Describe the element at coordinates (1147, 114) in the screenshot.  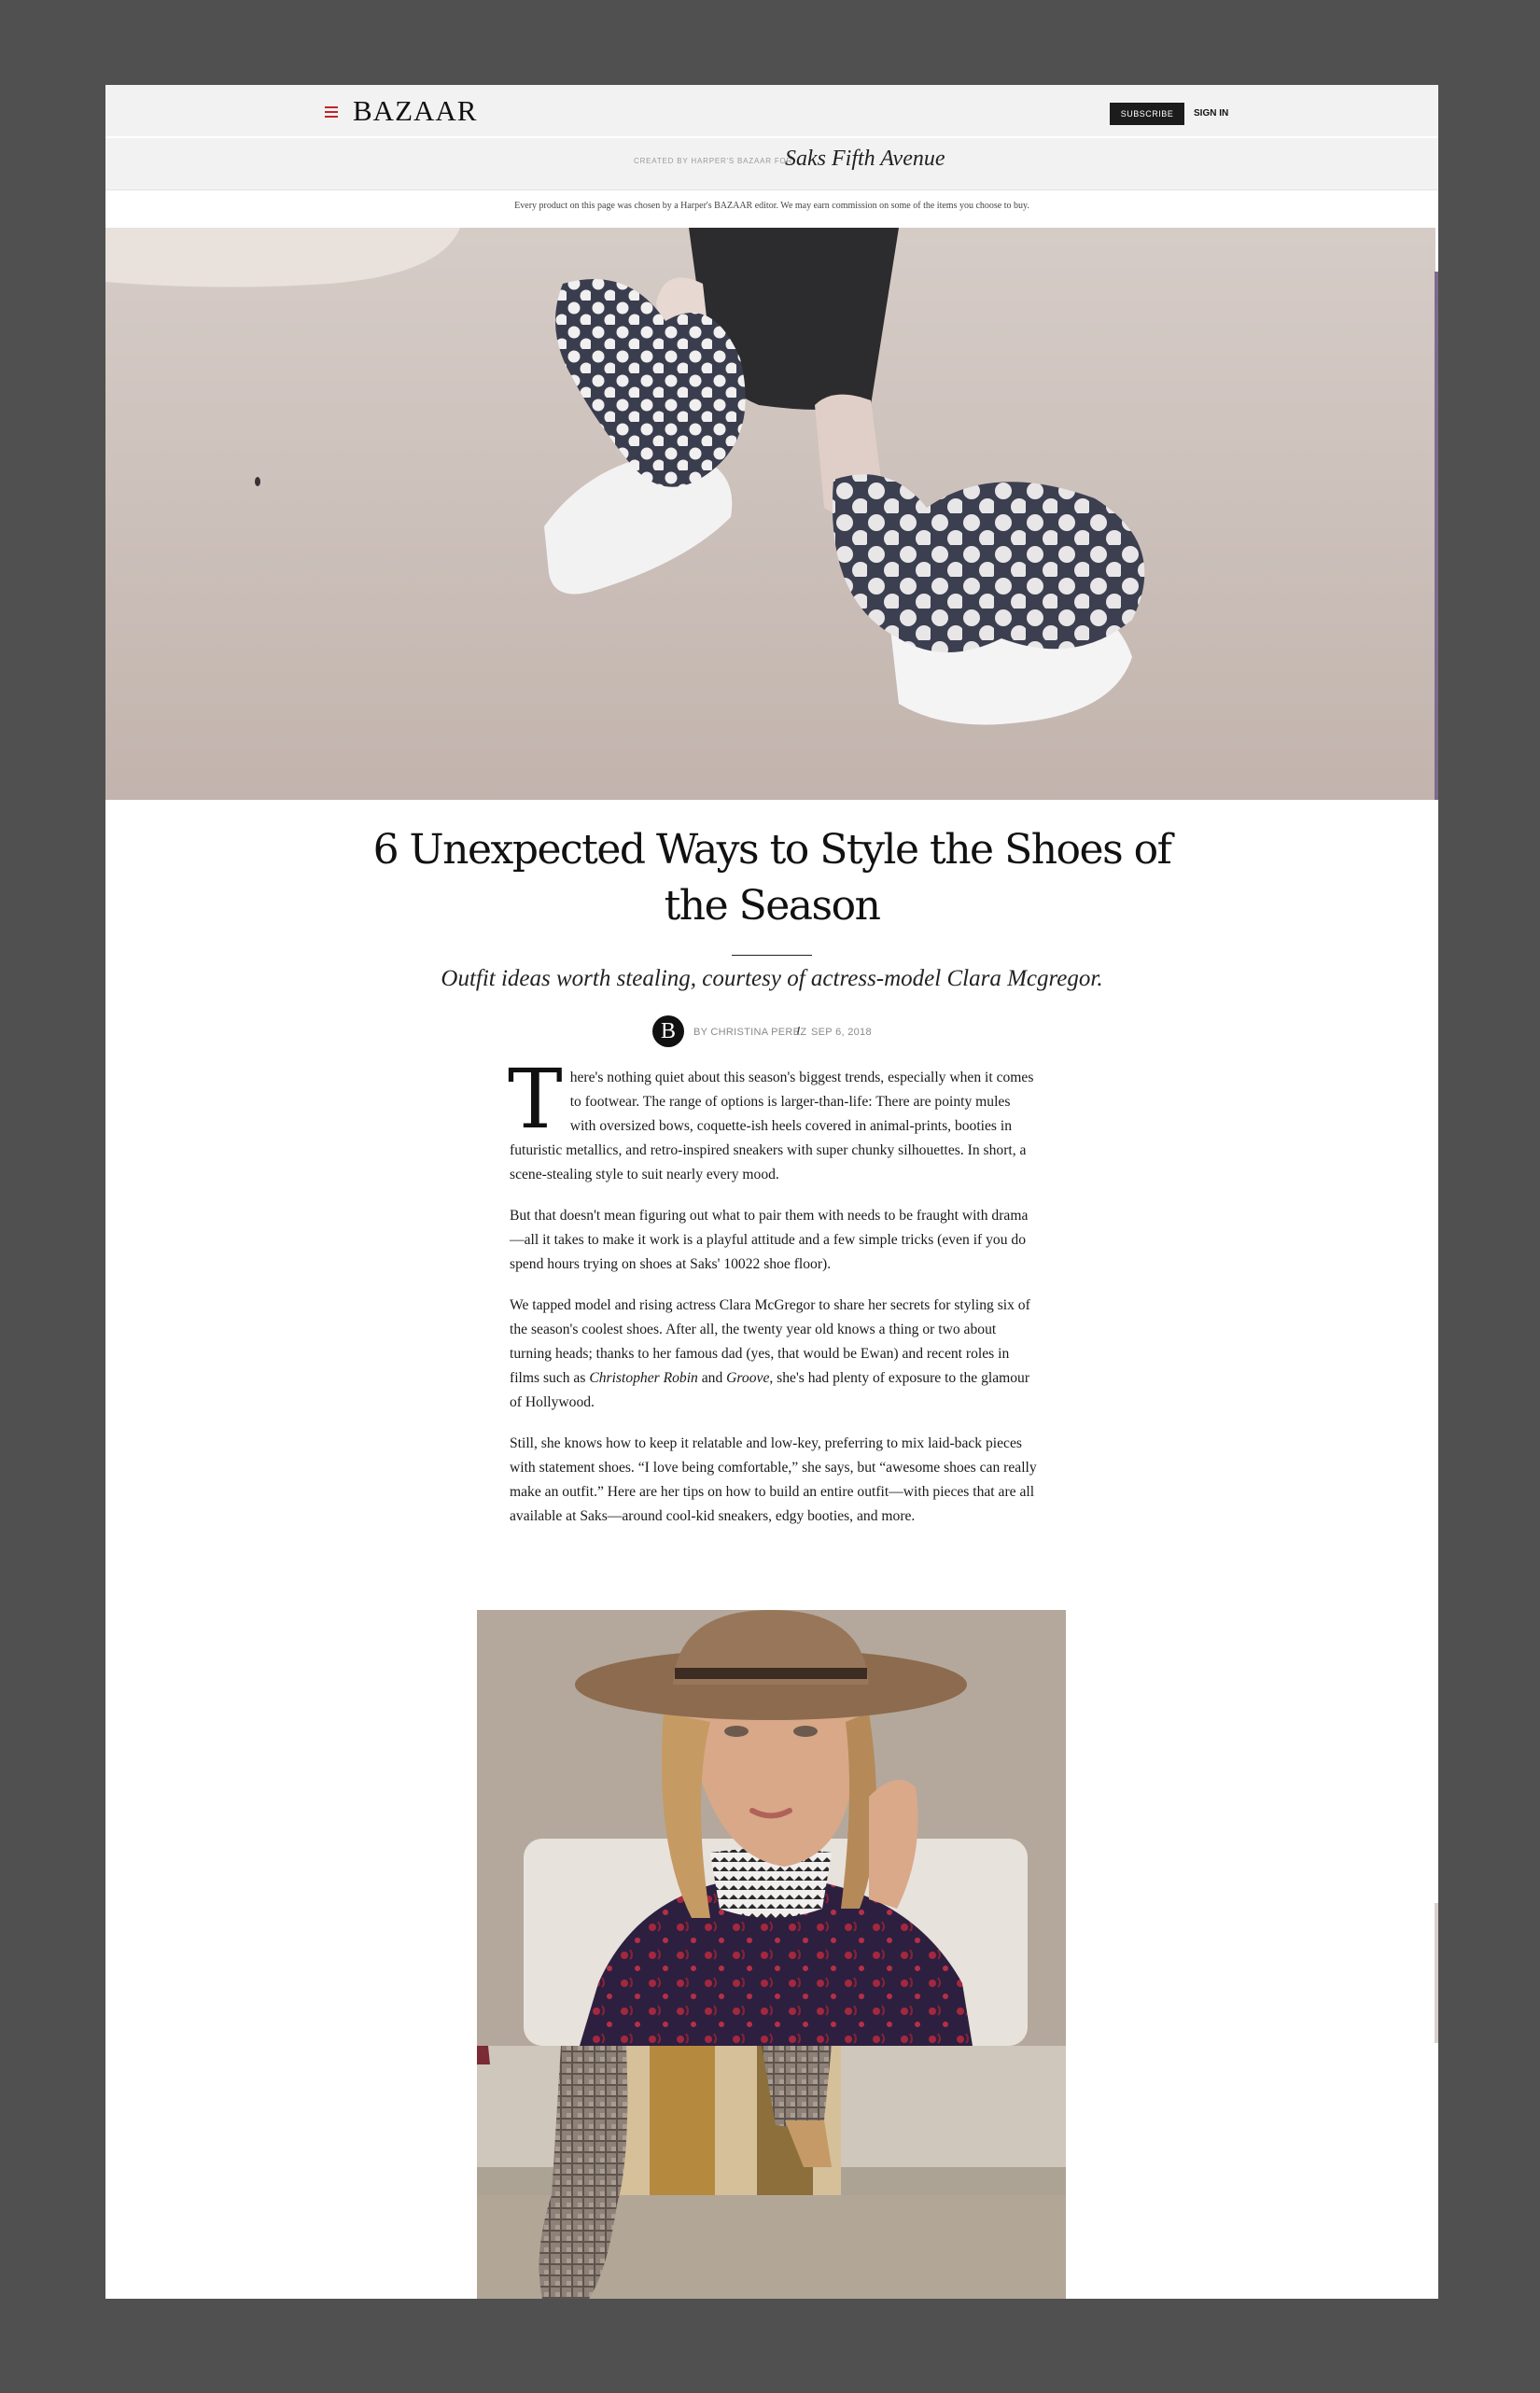
I see `subscribe-button: SUBSCRIBE` at that location.